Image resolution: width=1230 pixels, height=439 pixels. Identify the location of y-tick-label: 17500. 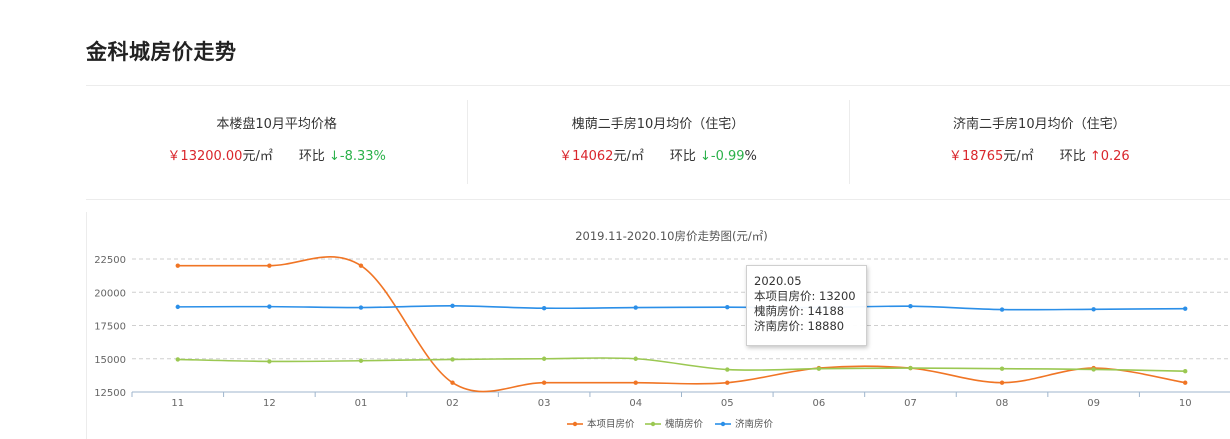
(110, 327).